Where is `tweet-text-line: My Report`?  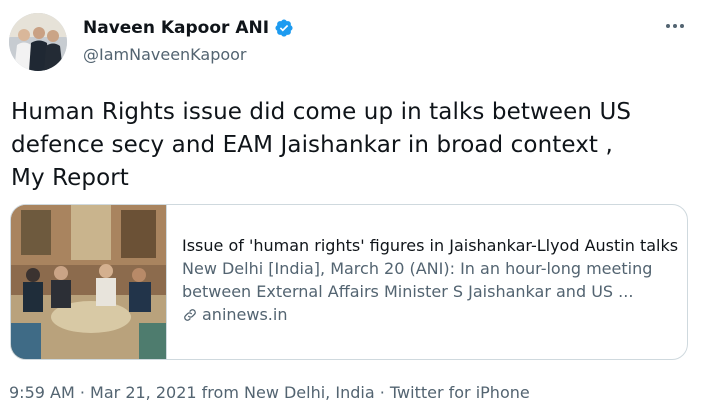 tweet-text-line: My Report is located at coordinates (70, 178).